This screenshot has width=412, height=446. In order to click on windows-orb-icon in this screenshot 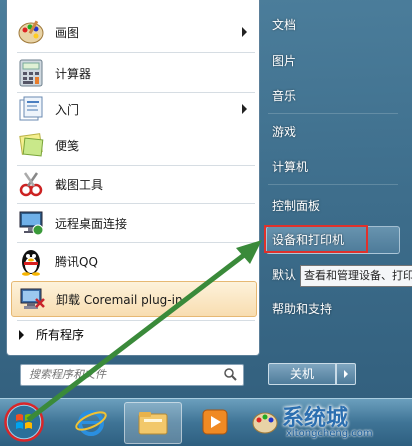, I will do `click(24, 422)`.